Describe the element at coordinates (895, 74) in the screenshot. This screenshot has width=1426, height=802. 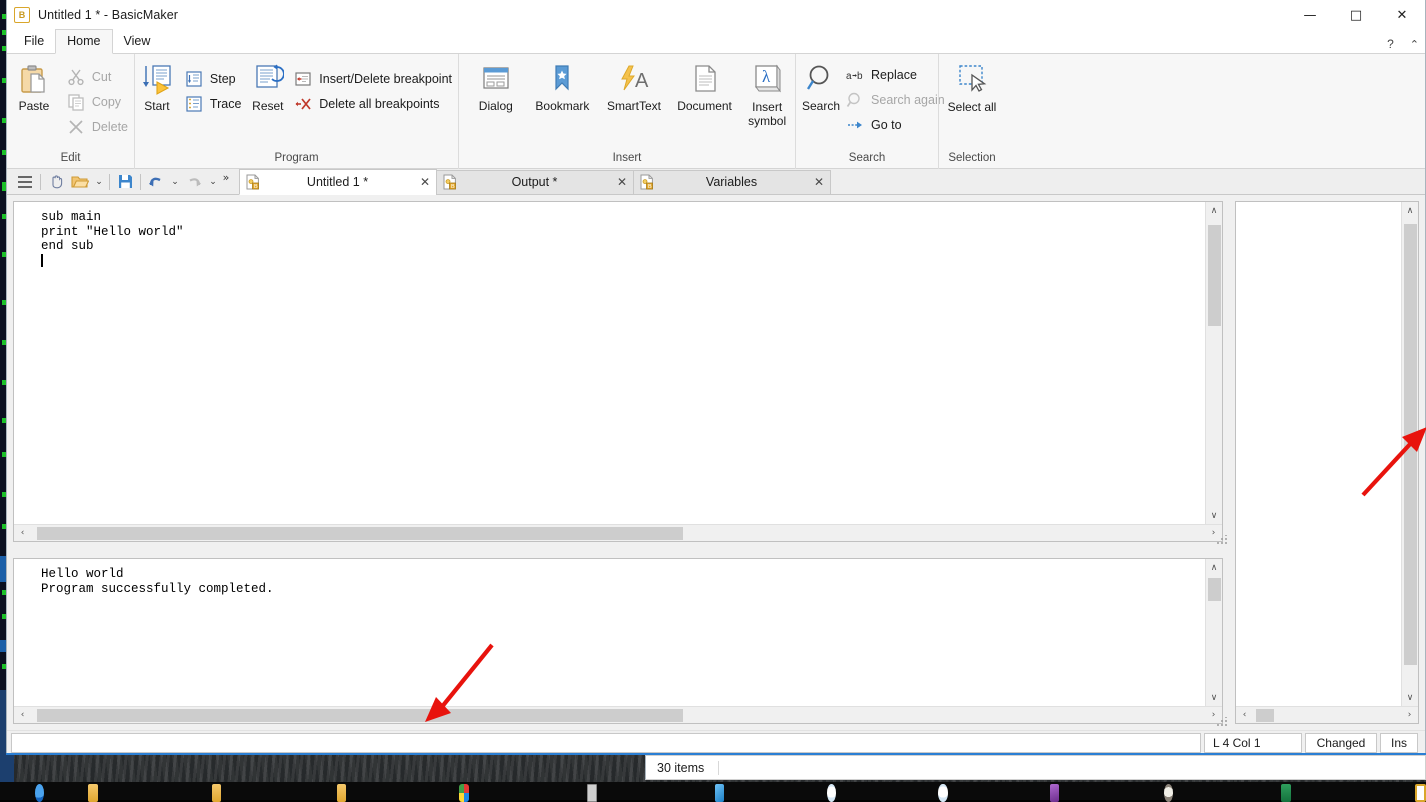
I see `replace-button: a b Replace` at that location.